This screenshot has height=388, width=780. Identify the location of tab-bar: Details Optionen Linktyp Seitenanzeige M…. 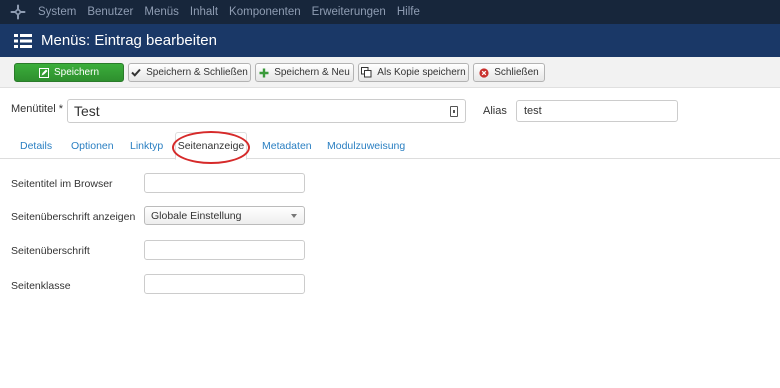
(390, 145).